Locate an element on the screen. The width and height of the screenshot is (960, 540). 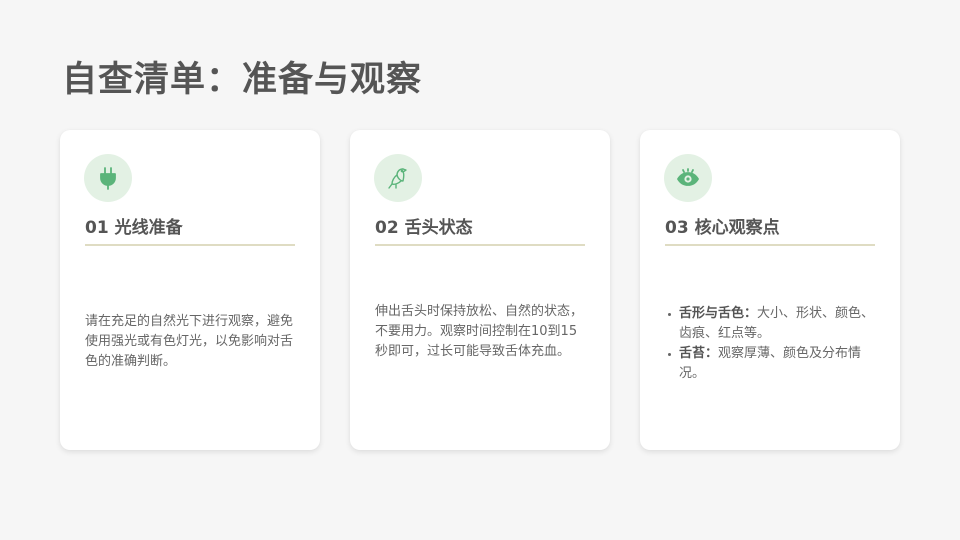
page-title: 自查清单：准备与观察 is located at coordinates (242, 80).